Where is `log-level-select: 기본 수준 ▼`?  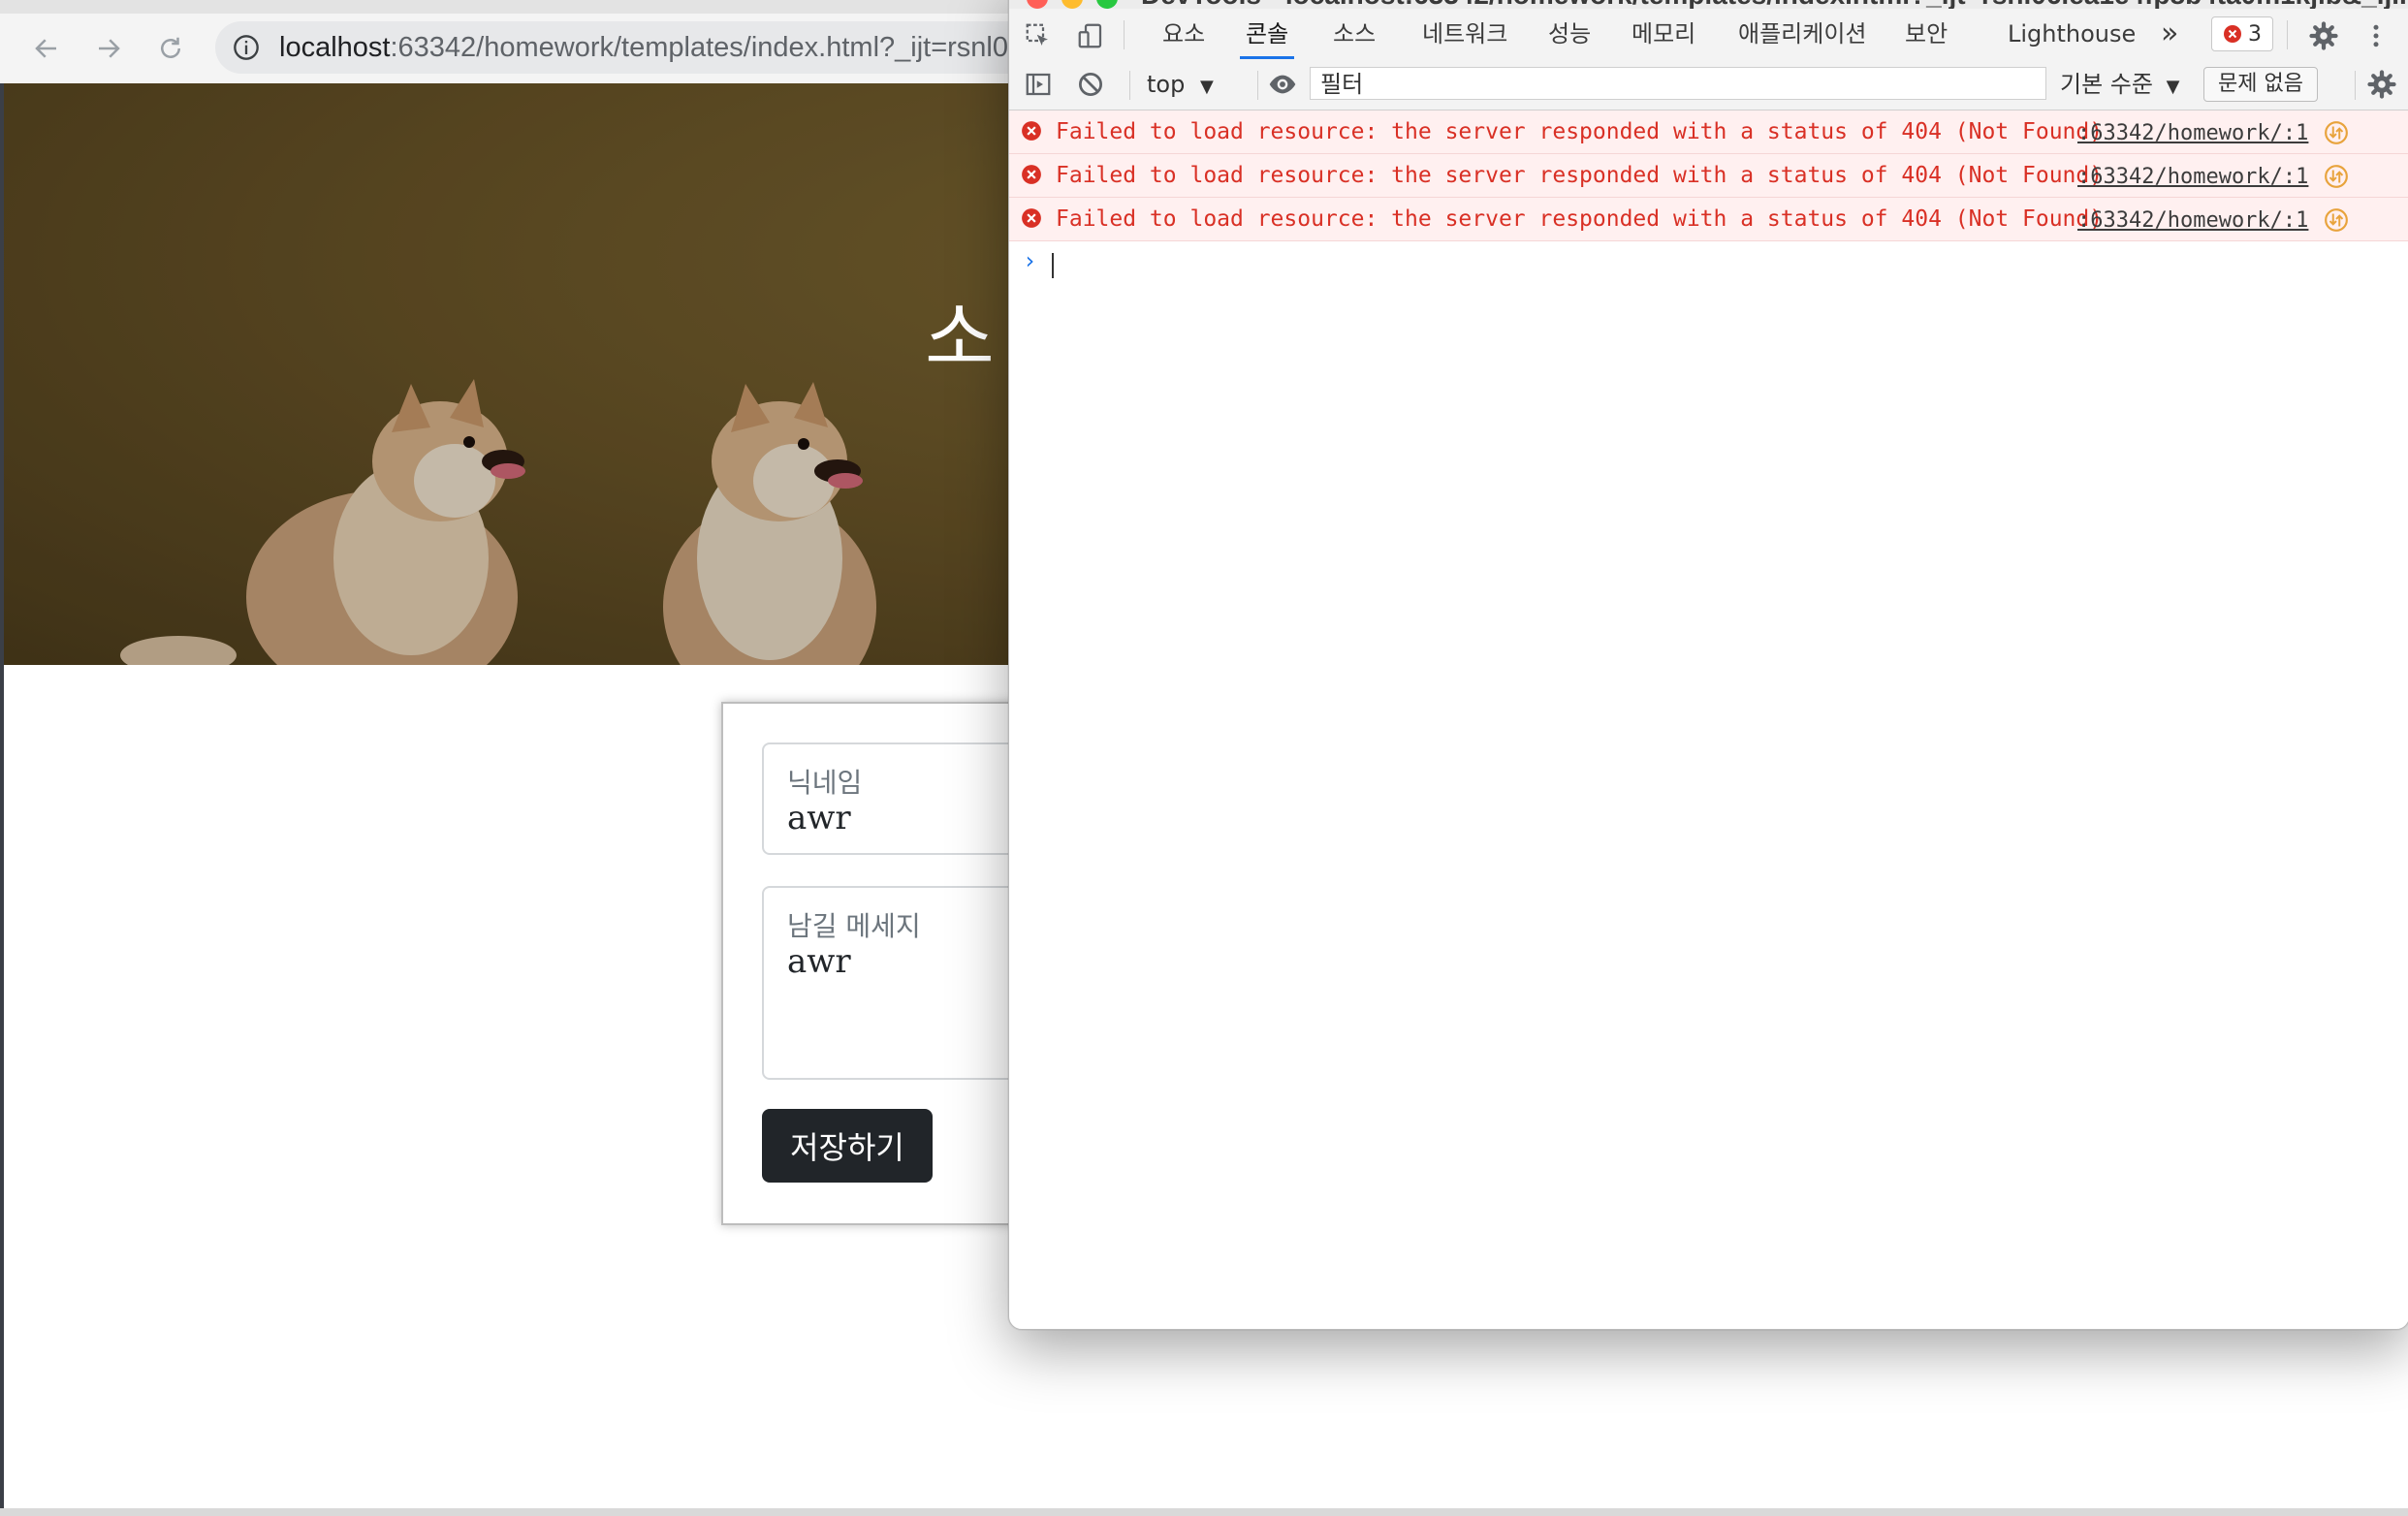
log-level-select: 기본 수준 ▼ is located at coordinates (2119, 84).